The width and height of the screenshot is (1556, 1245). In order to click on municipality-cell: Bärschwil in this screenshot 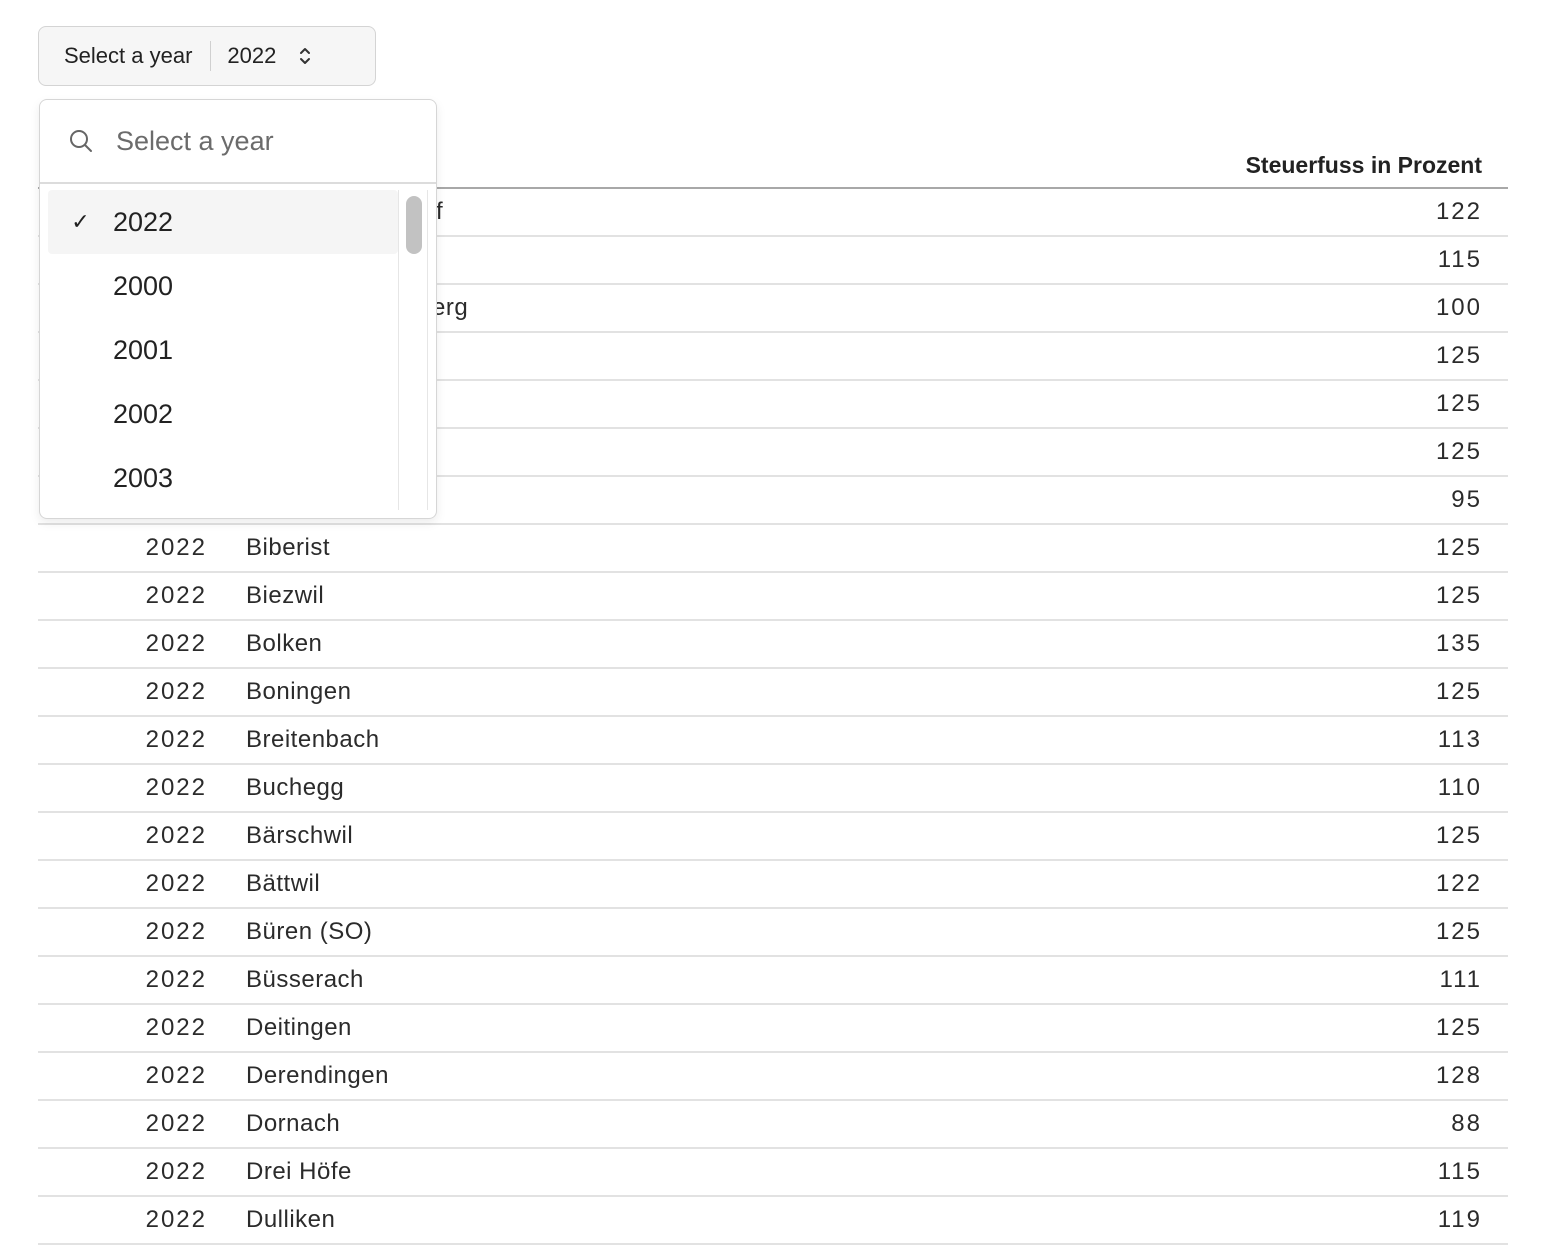, I will do `click(531, 836)`.